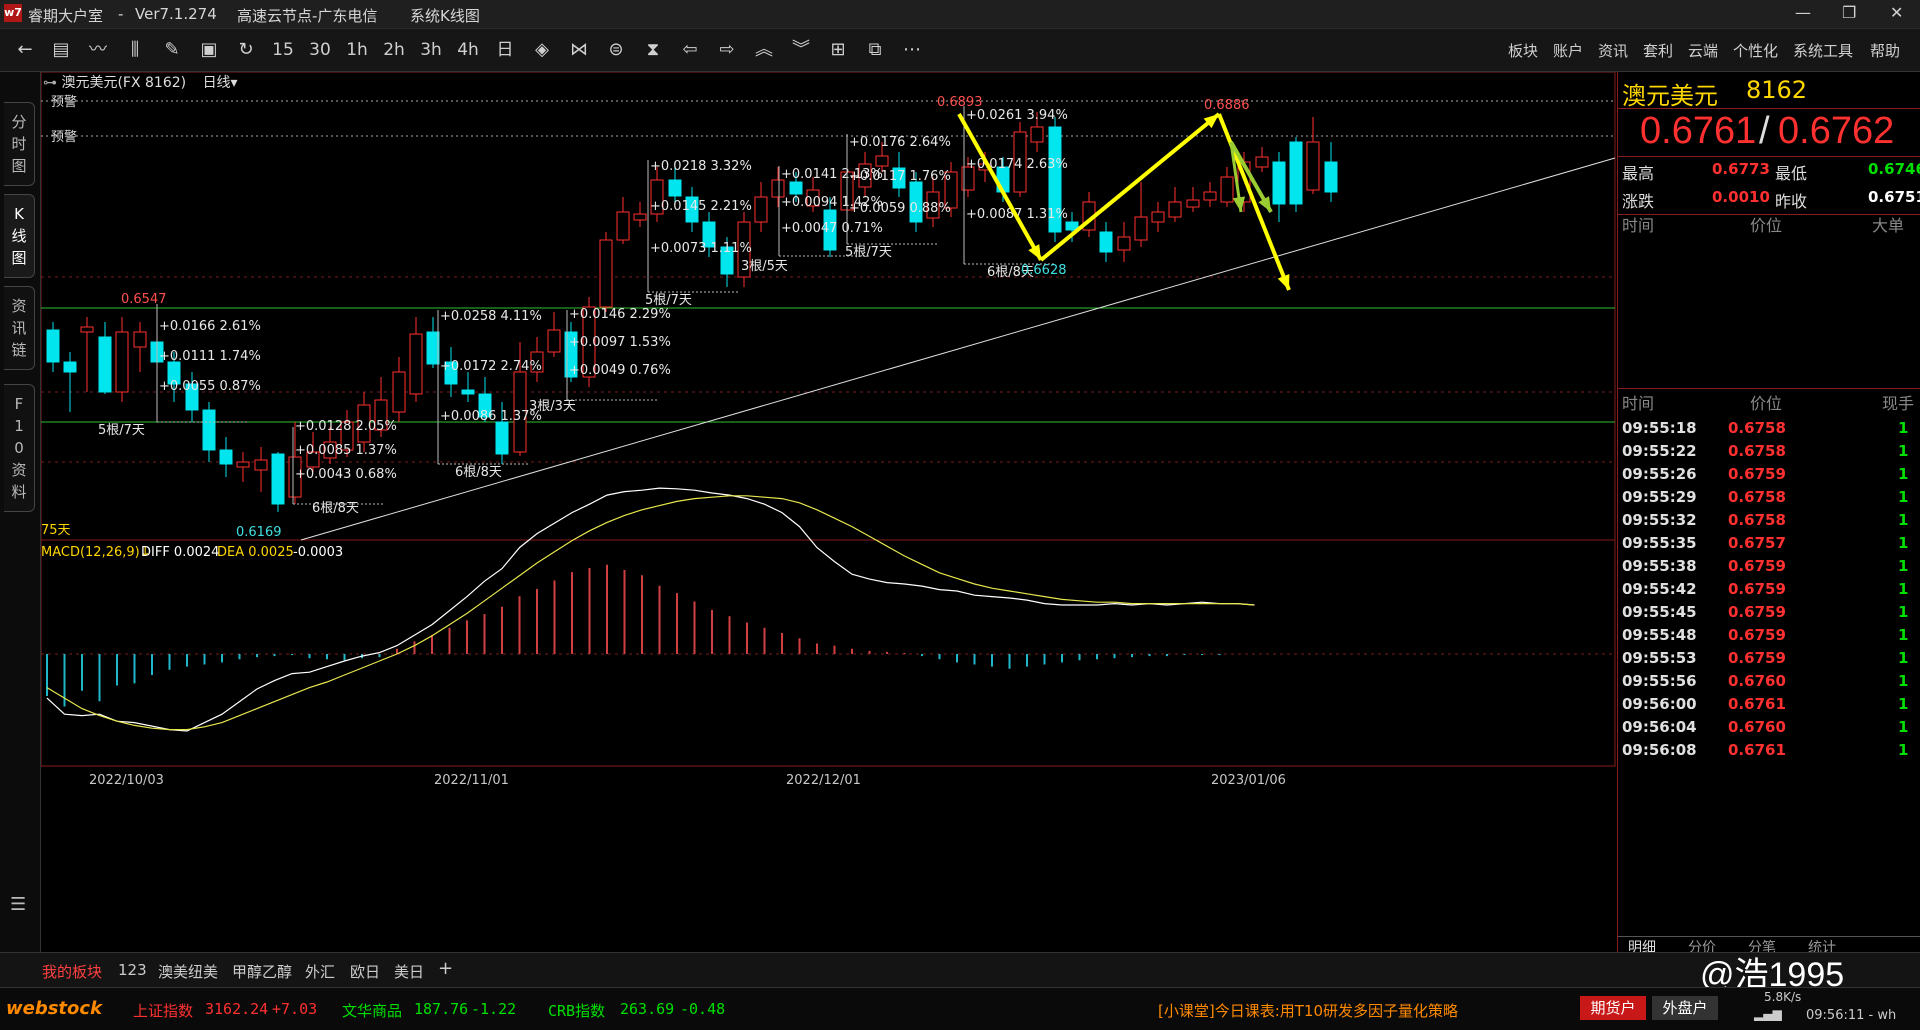  I want to click on high-marker-right: 0.6886, so click(1227, 105).